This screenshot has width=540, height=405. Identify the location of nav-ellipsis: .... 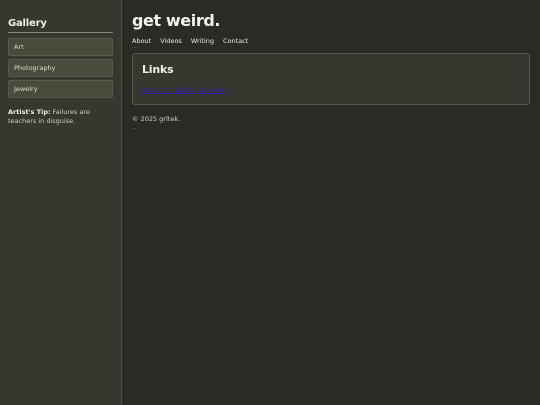
(134, 47).